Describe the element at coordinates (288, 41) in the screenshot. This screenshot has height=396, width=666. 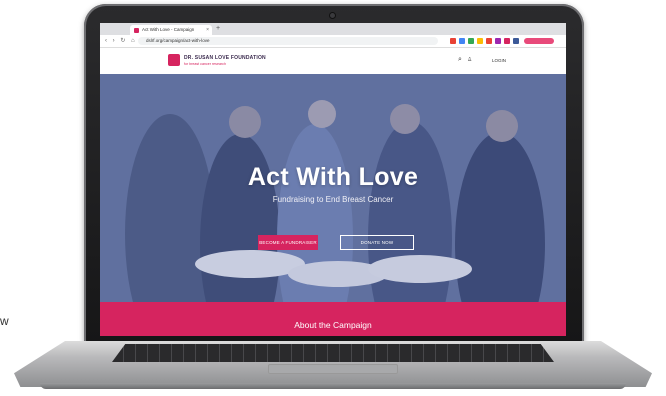
I see `address-bar: dslrf.org/campaign/act-with-love` at that location.